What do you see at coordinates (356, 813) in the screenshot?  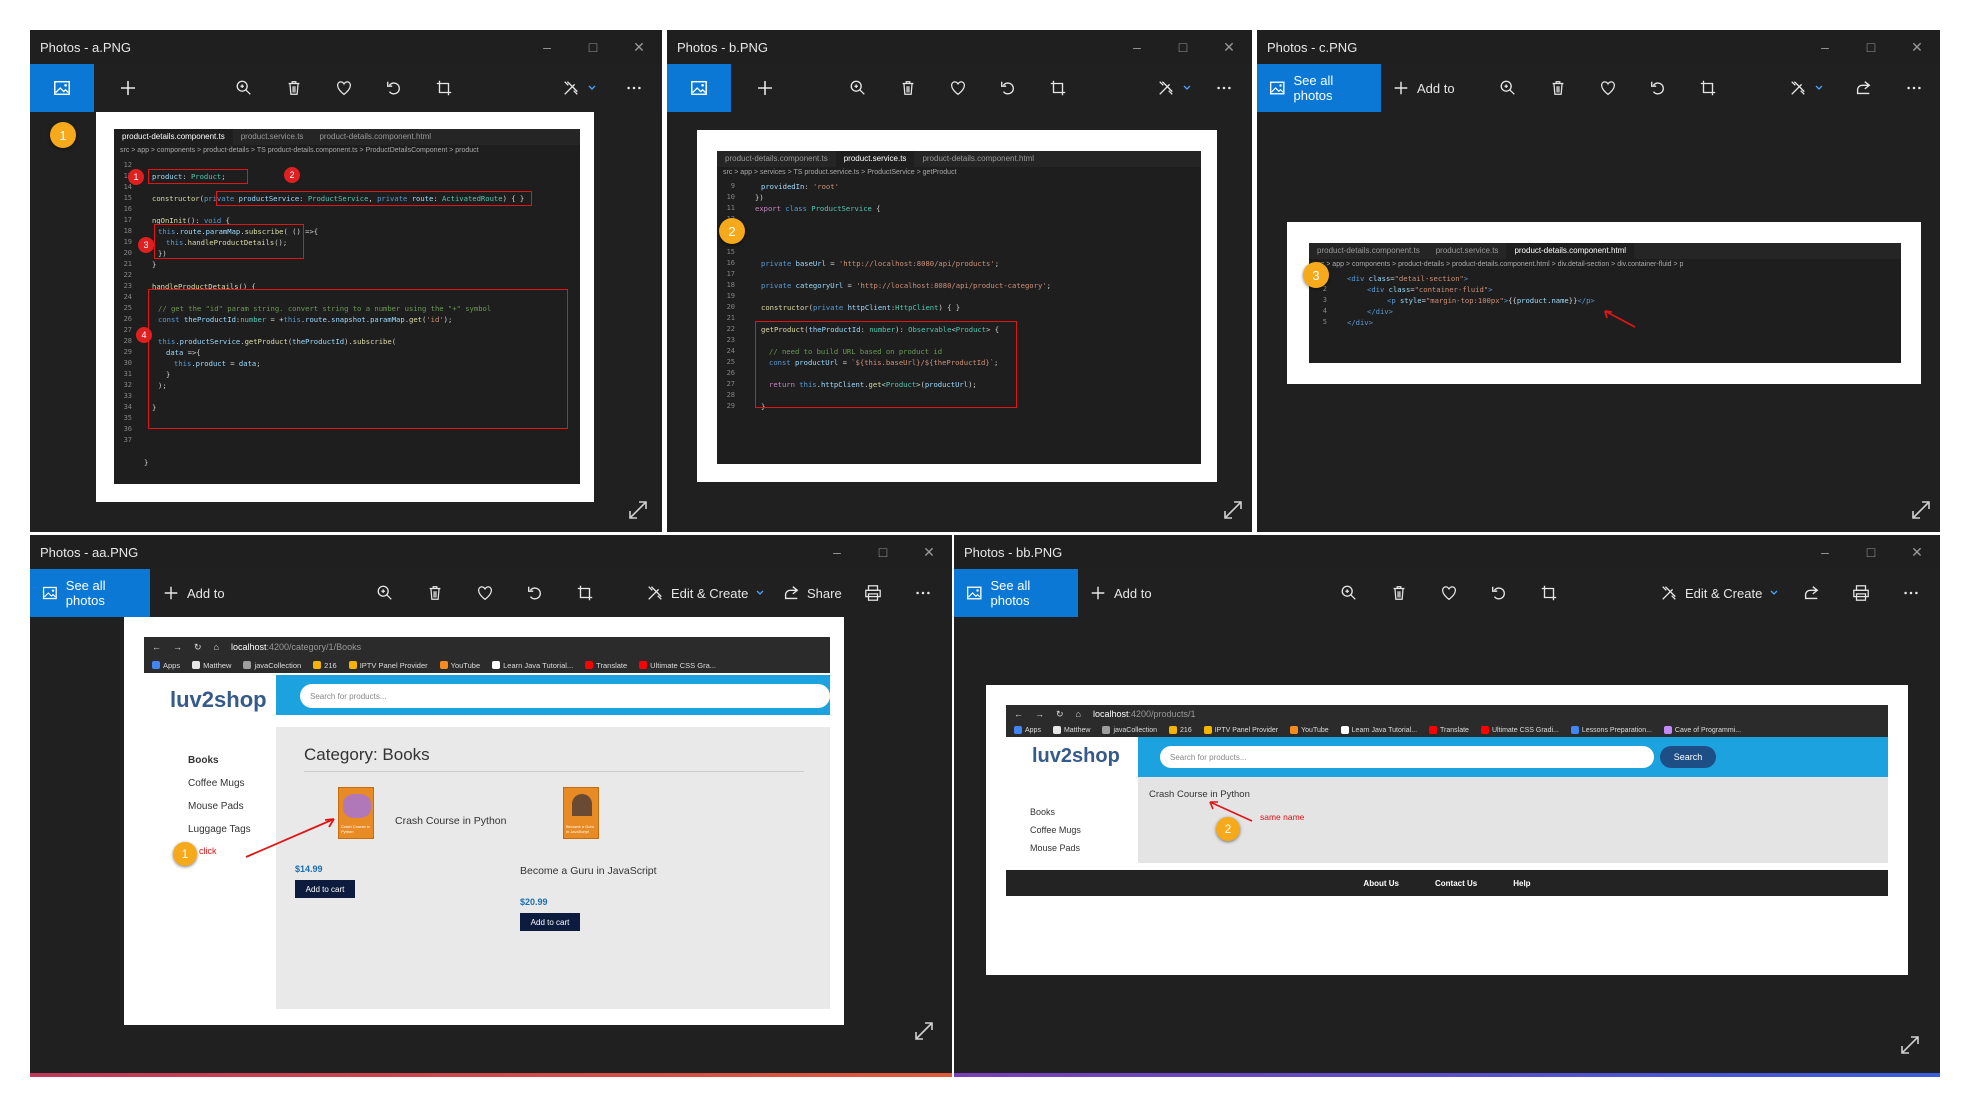 I see `book-cover-image: Crash Course in Python` at bounding box center [356, 813].